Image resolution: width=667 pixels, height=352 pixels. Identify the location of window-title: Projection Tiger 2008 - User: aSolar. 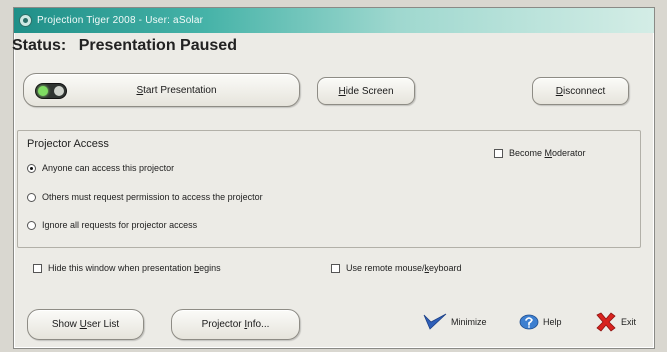
(120, 20).